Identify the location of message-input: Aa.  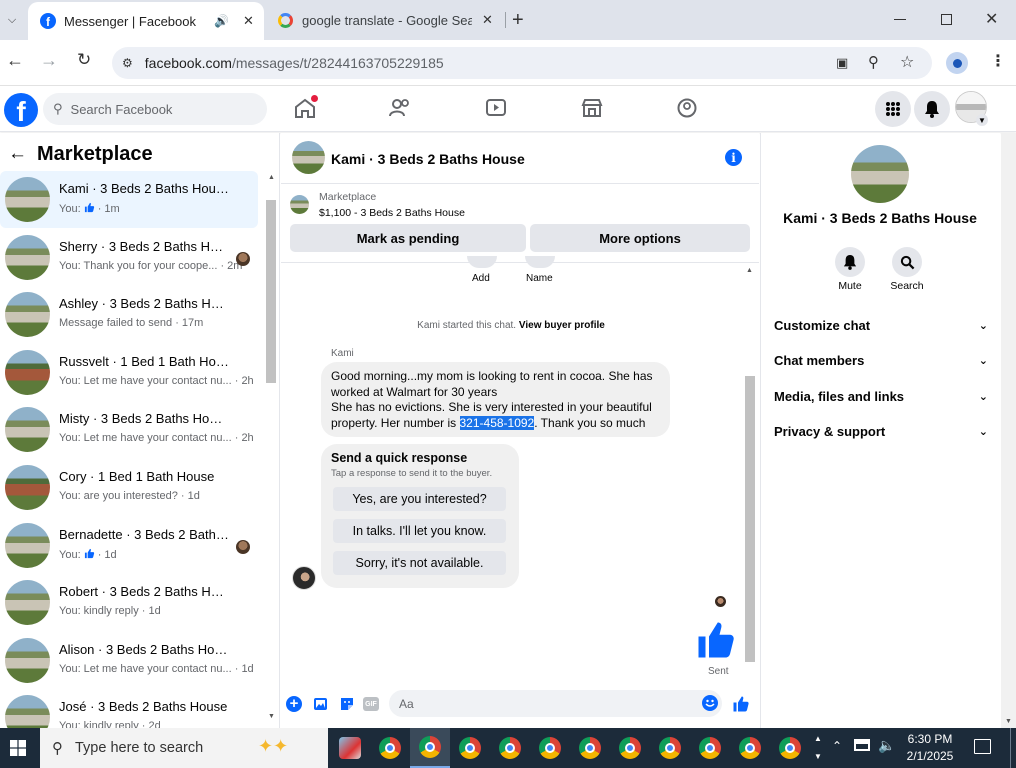
(555, 703).